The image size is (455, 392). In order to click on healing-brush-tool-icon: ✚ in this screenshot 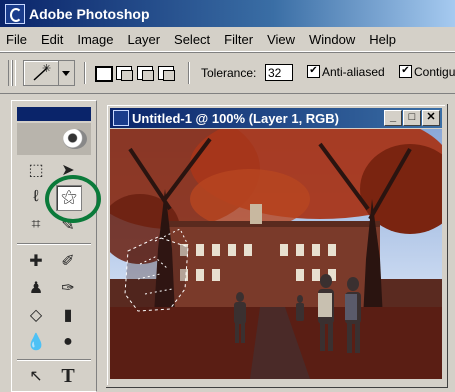, I will do `click(36, 261)`.